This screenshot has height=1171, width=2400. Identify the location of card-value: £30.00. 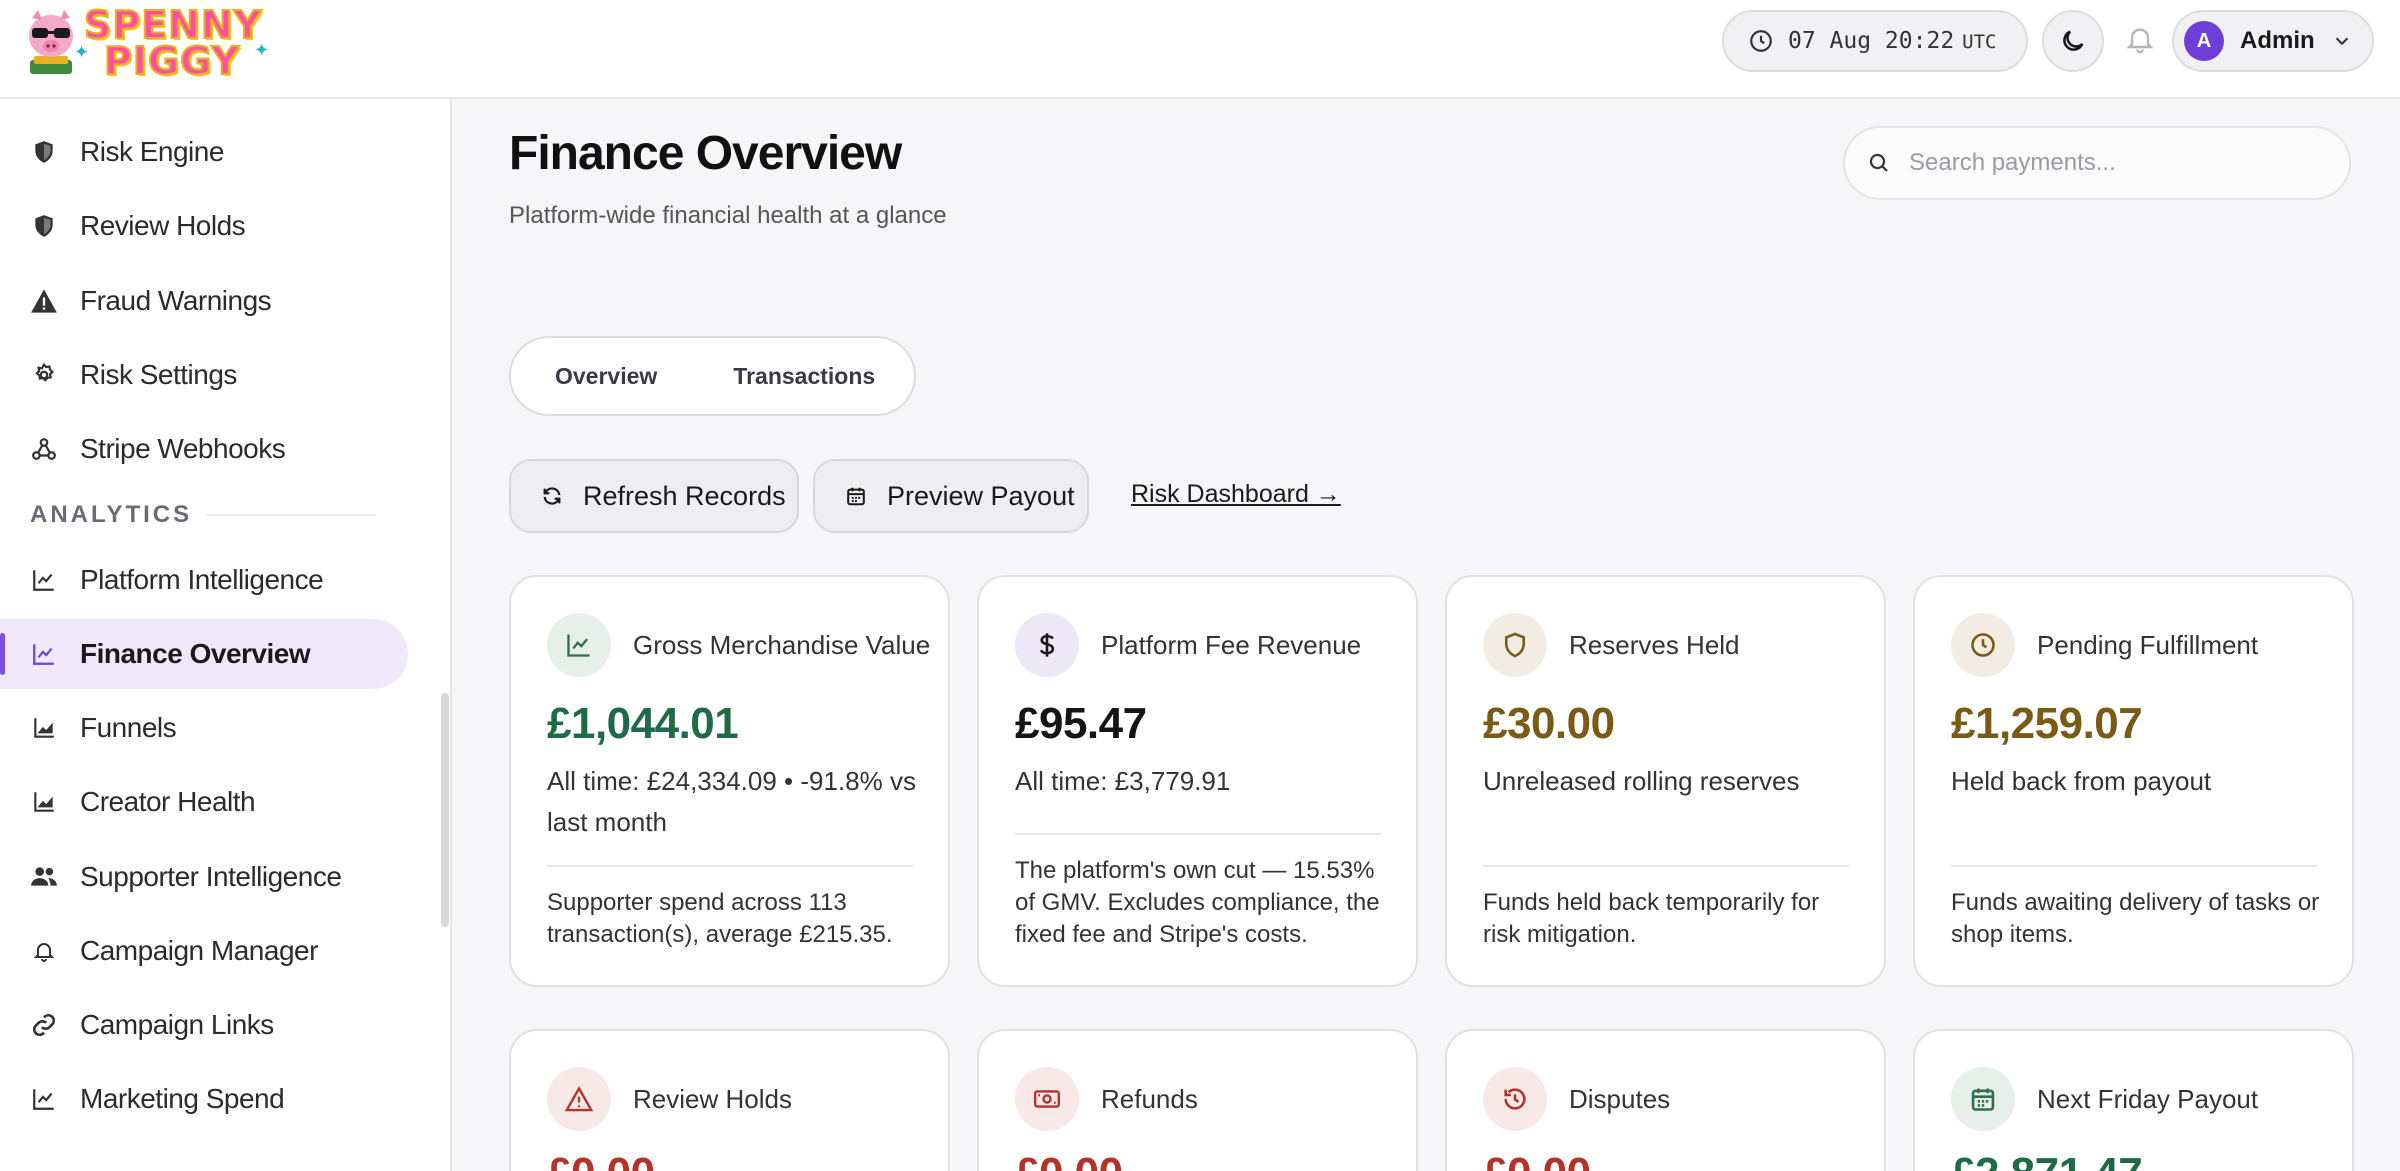
(1549, 723).